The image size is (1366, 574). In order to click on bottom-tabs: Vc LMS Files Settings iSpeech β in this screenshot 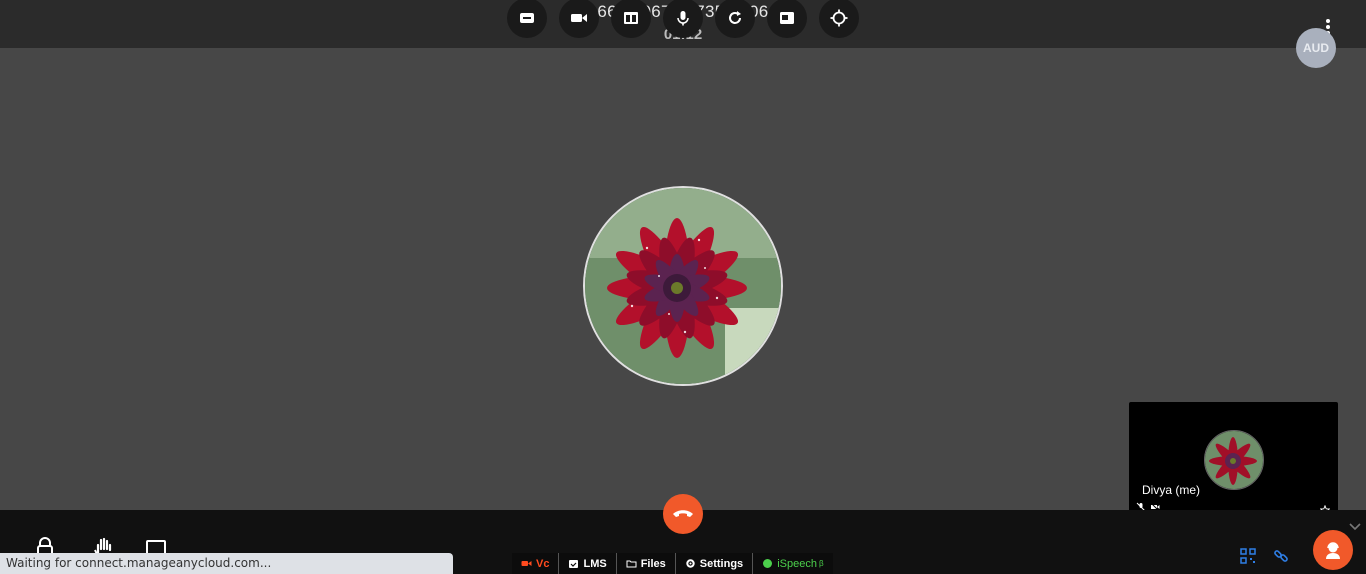, I will do `click(672, 563)`.